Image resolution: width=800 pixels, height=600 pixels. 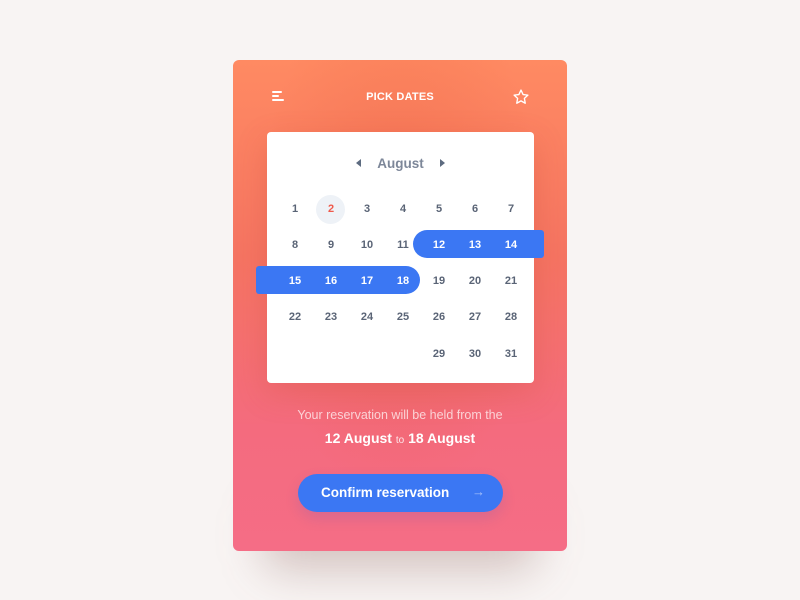 I want to click on calendar-day: 15, so click(x=295, y=281).